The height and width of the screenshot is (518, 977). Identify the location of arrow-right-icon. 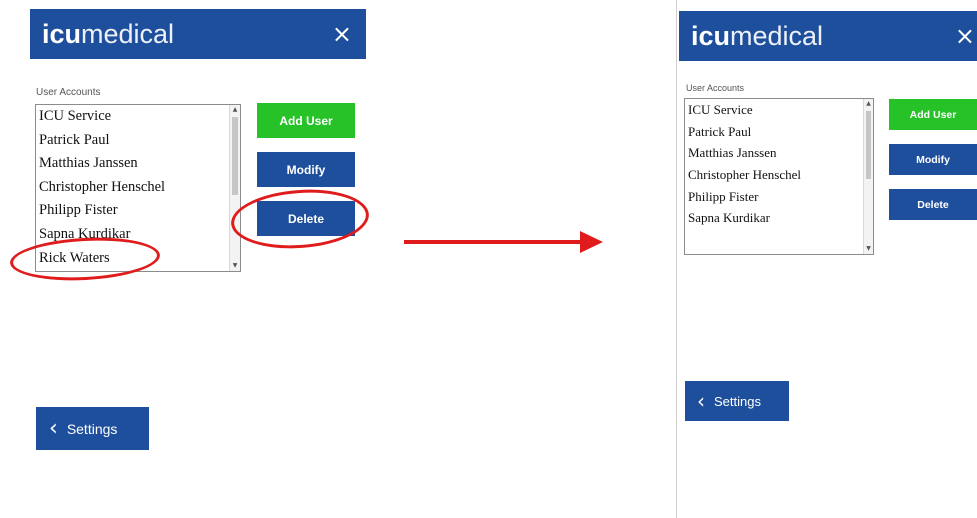
(503, 242).